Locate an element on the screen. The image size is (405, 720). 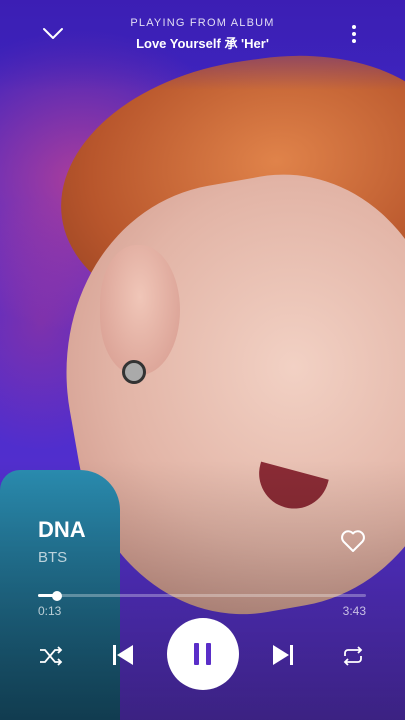
shuffle-button is located at coordinates (51, 656).